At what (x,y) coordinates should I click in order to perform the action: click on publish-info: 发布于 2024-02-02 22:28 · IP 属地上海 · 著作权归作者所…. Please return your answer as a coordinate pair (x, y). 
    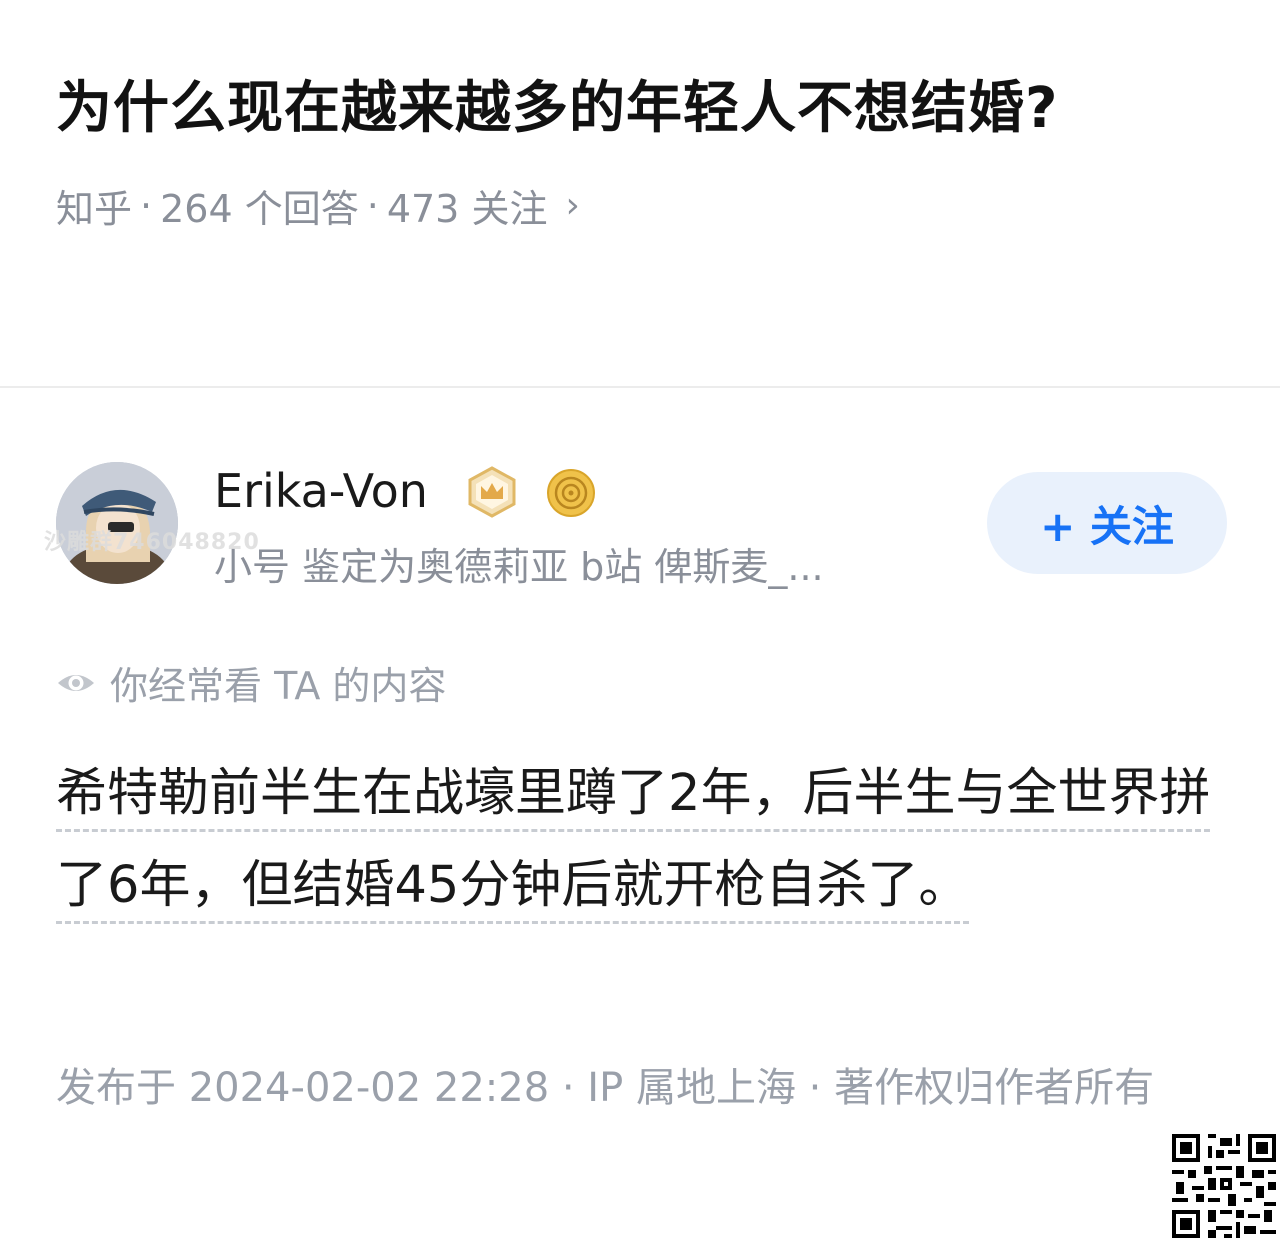
    Looking at the image, I should click on (605, 1088).